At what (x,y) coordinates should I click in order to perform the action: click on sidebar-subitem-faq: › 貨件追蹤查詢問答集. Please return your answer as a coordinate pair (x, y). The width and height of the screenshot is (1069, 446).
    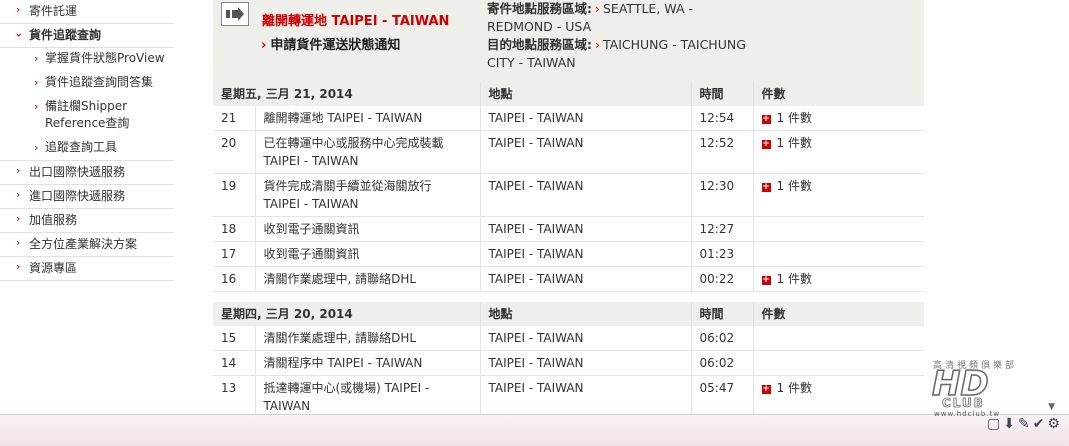
    Looking at the image, I should click on (87, 84).